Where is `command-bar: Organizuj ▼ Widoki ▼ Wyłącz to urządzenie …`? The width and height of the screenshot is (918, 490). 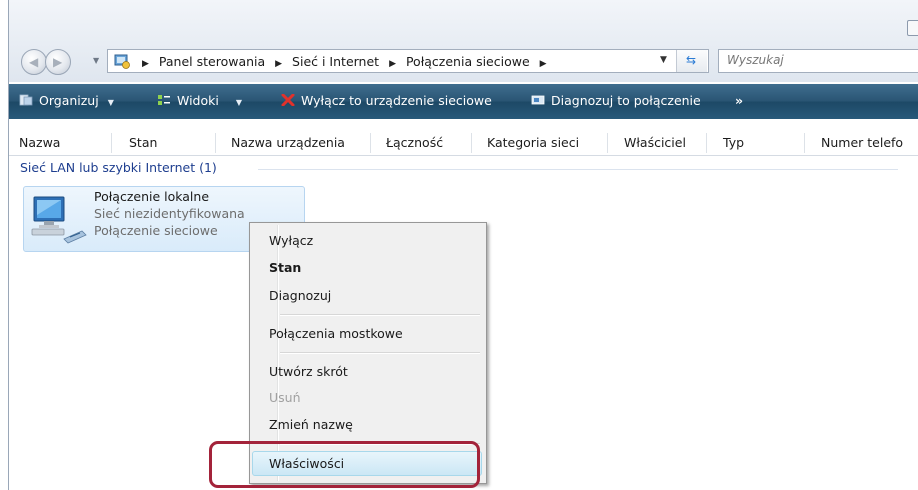 command-bar: Organizuj ▼ Widoki ▼ Wyłącz to urządzenie … is located at coordinates (463, 101).